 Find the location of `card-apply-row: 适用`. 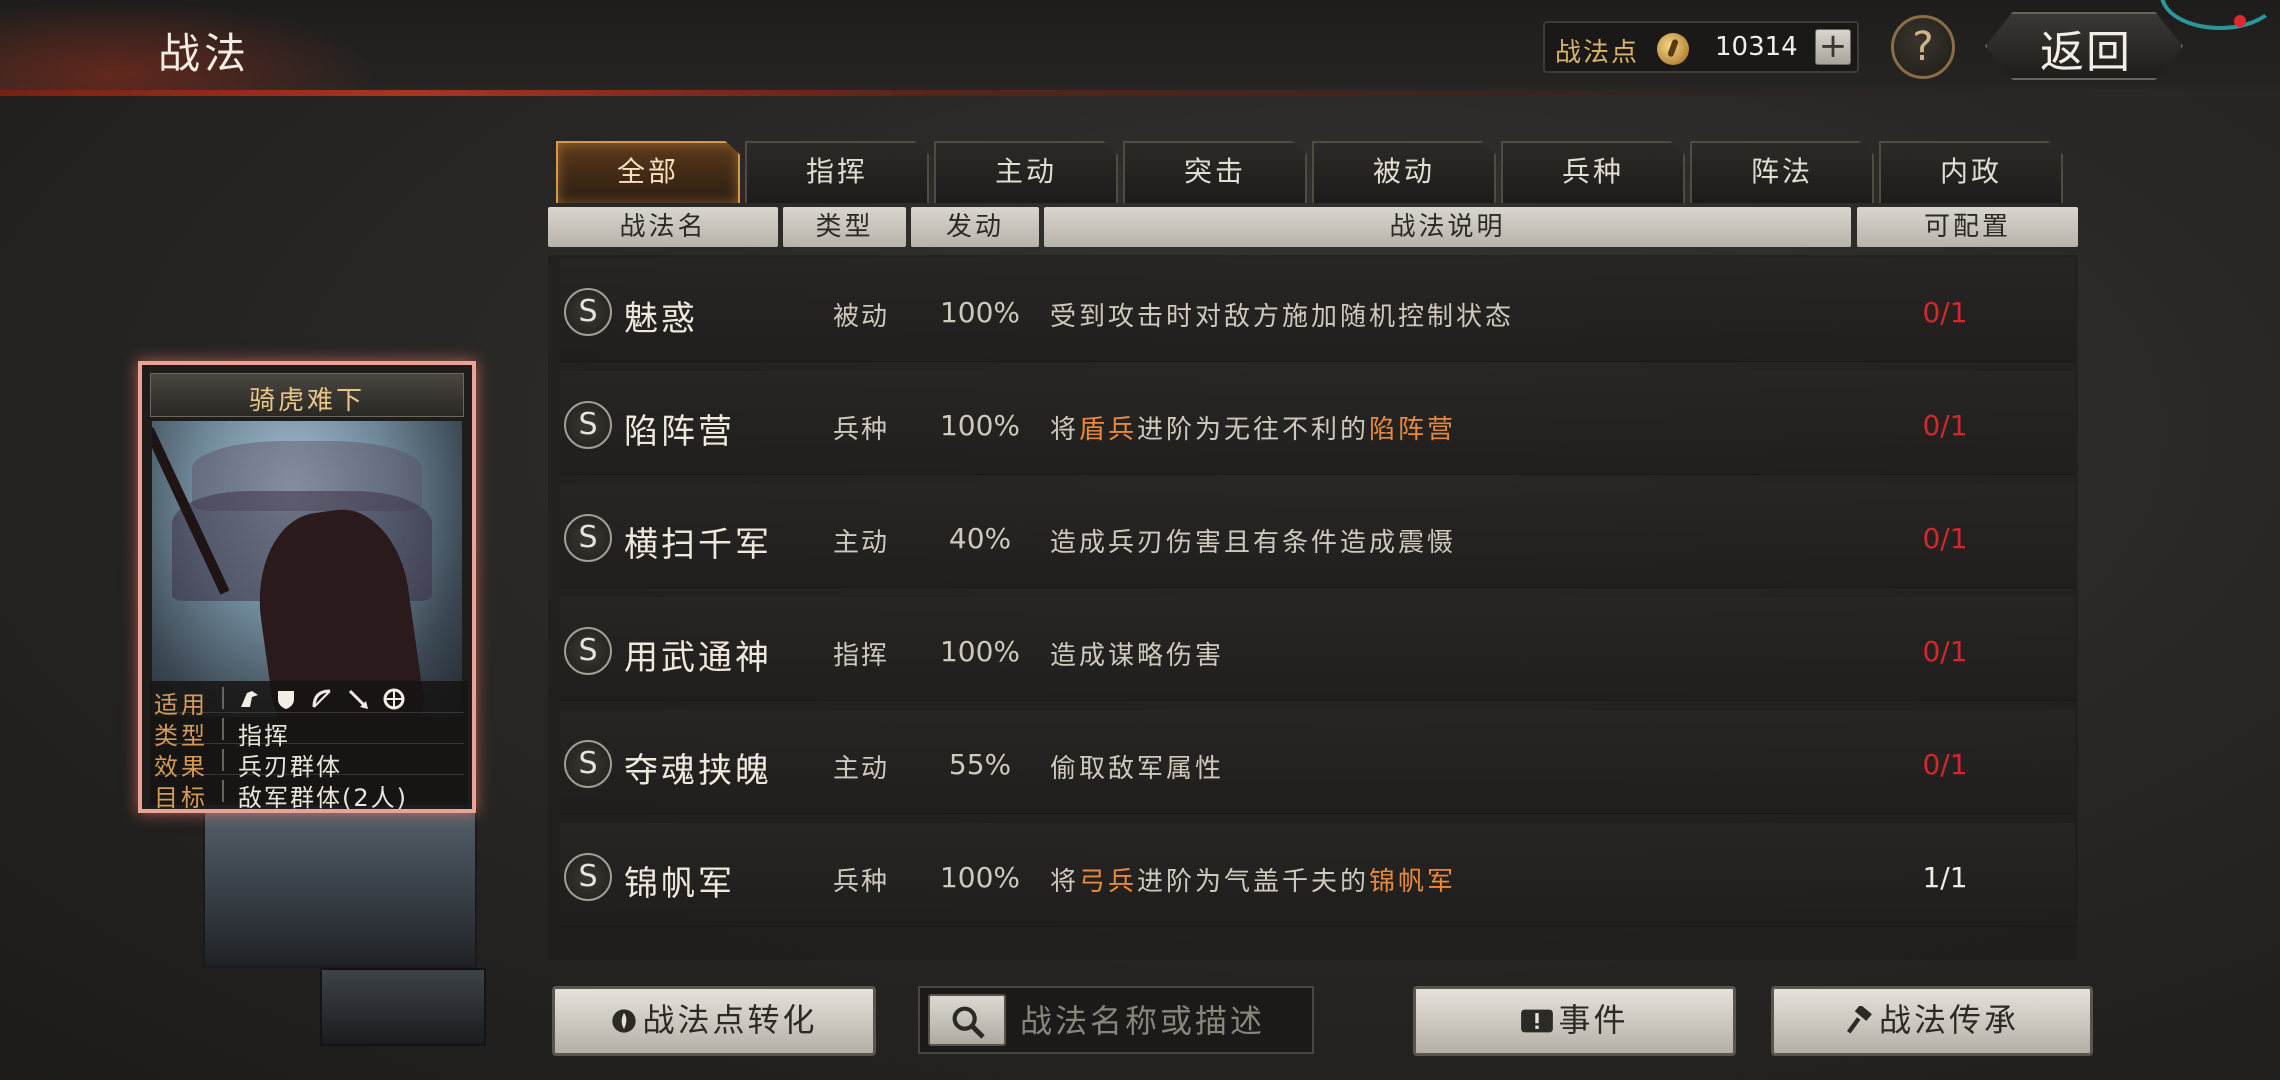

card-apply-row: 适用 is located at coordinates (309, 701).